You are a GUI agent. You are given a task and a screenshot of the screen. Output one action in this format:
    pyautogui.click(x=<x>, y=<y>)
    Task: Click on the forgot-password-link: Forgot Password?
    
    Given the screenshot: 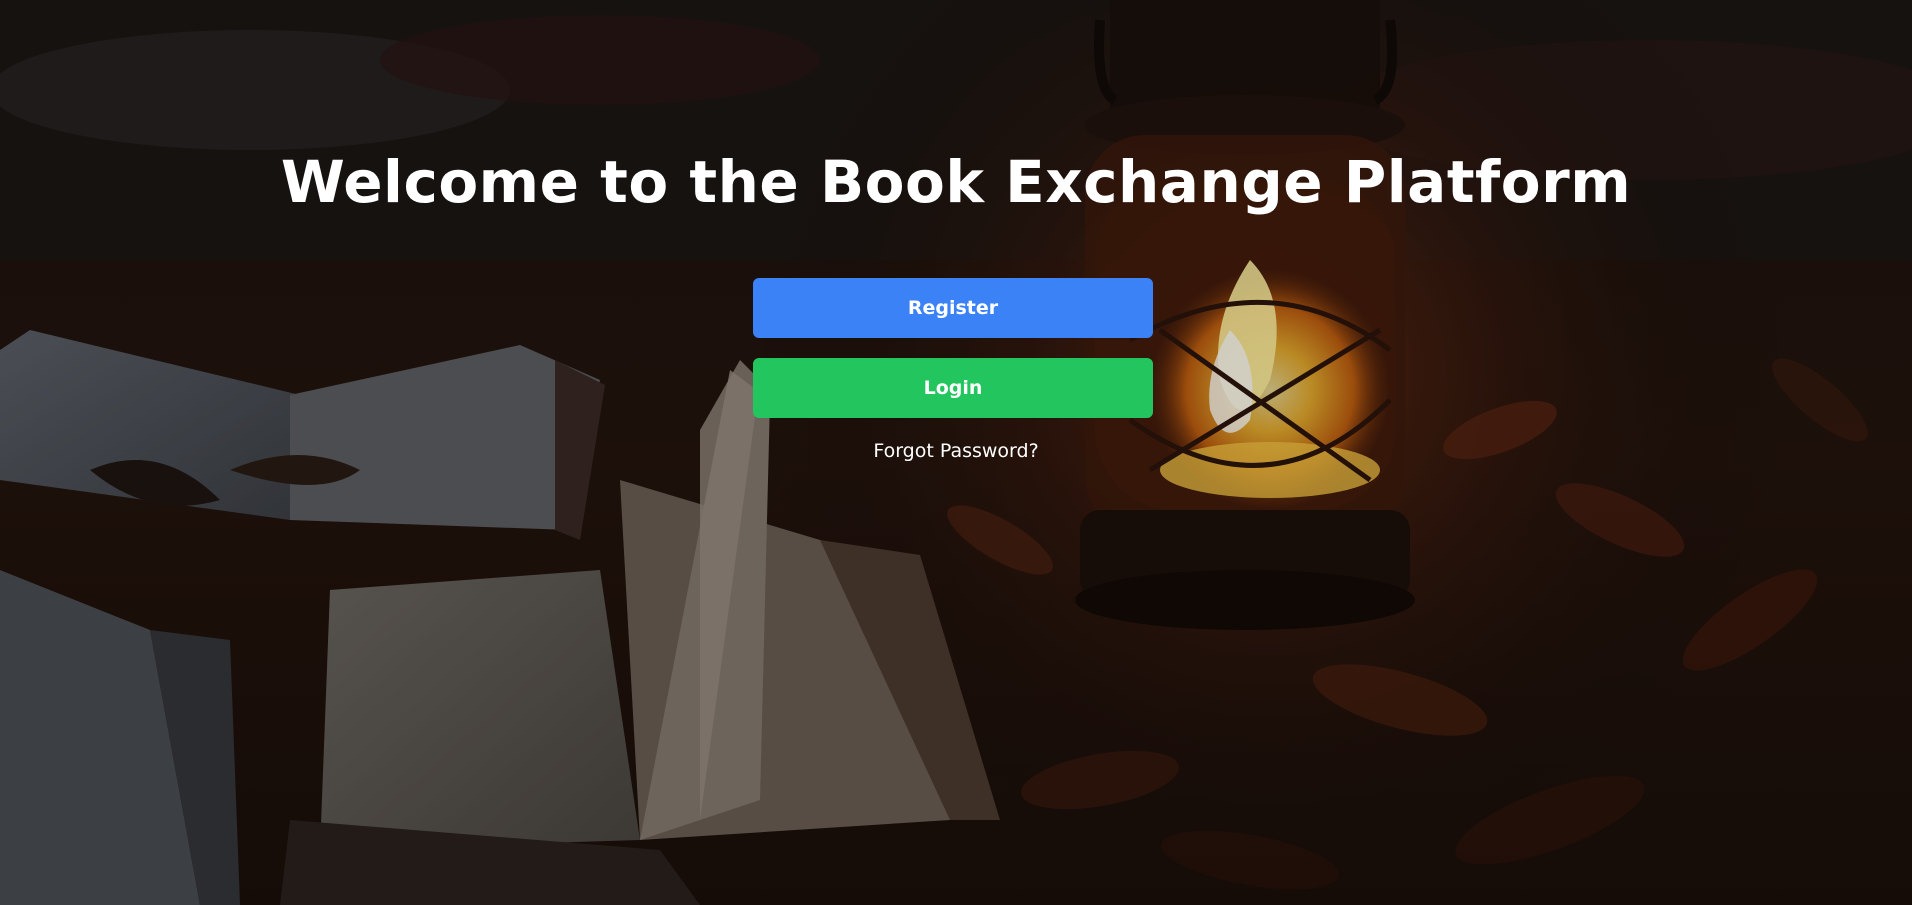 What is the action you would take?
    pyautogui.click(x=955, y=451)
    